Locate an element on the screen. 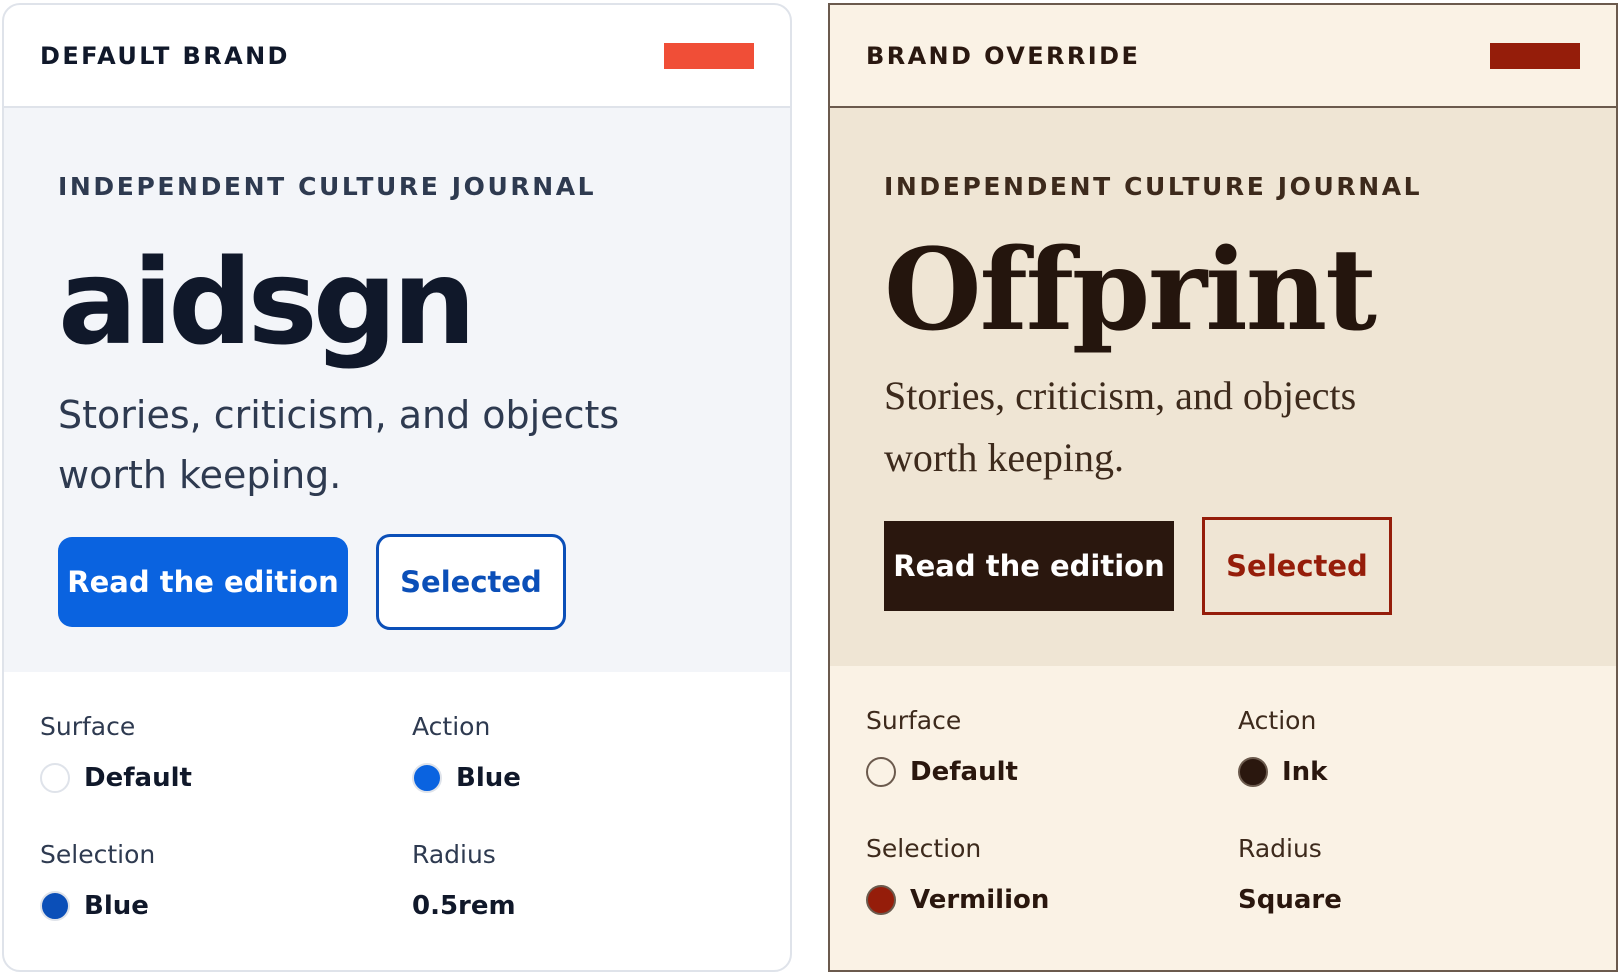  wordmark: Offprint is located at coordinates (1130, 290).